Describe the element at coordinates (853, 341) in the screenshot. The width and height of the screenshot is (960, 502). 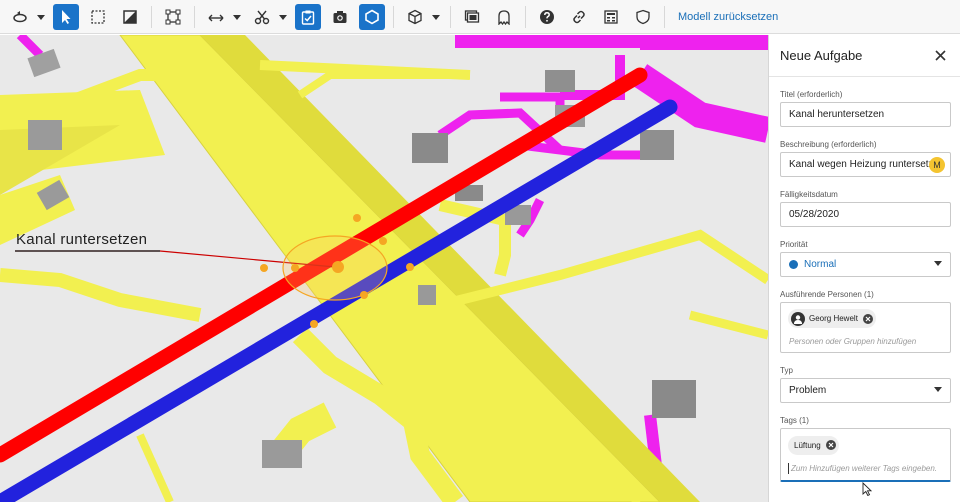
I see `assignees-placeholder: Personen oder Gruppen hinzufügen` at that location.